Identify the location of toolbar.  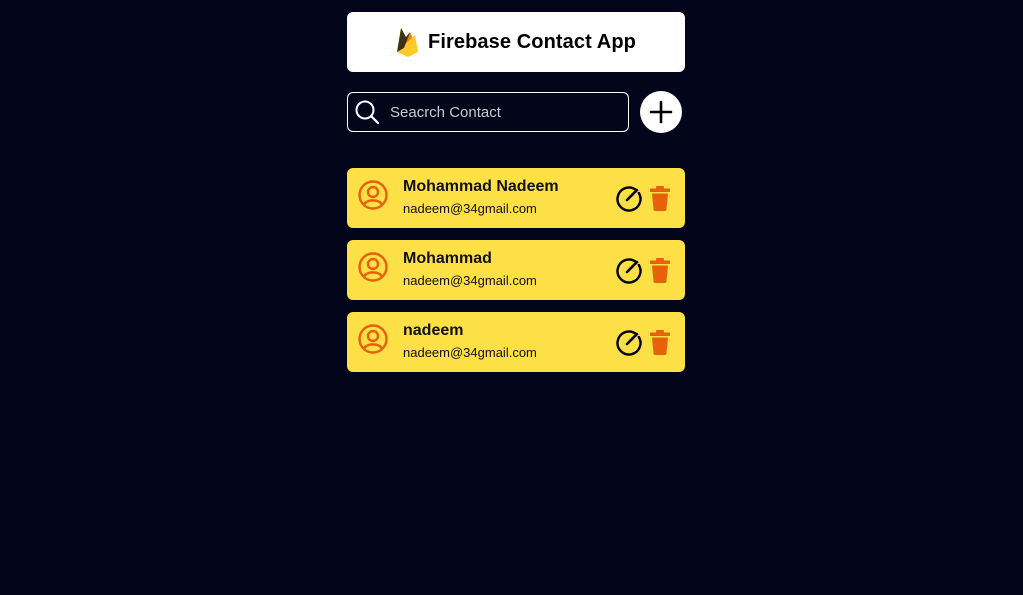
(516, 112).